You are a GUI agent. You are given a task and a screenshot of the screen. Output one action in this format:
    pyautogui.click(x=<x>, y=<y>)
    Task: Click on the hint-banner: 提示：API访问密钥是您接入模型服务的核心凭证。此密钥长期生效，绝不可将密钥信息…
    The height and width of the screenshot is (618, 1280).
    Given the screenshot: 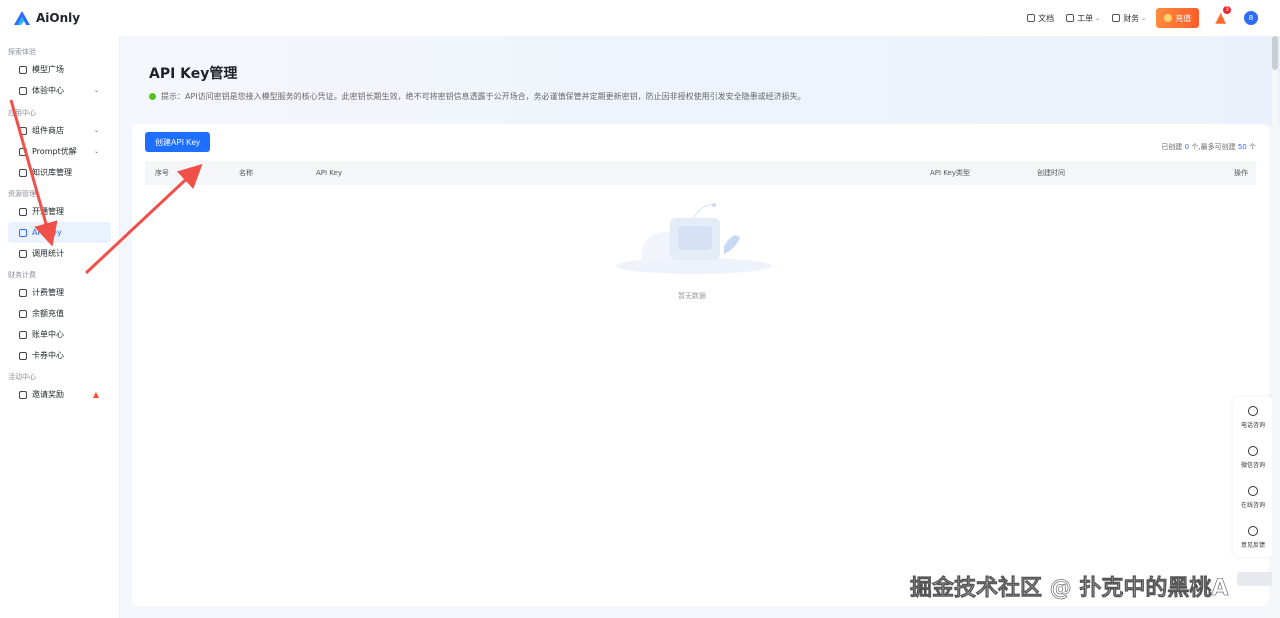 What is the action you would take?
    pyautogui.click(x=477, y=96)
    